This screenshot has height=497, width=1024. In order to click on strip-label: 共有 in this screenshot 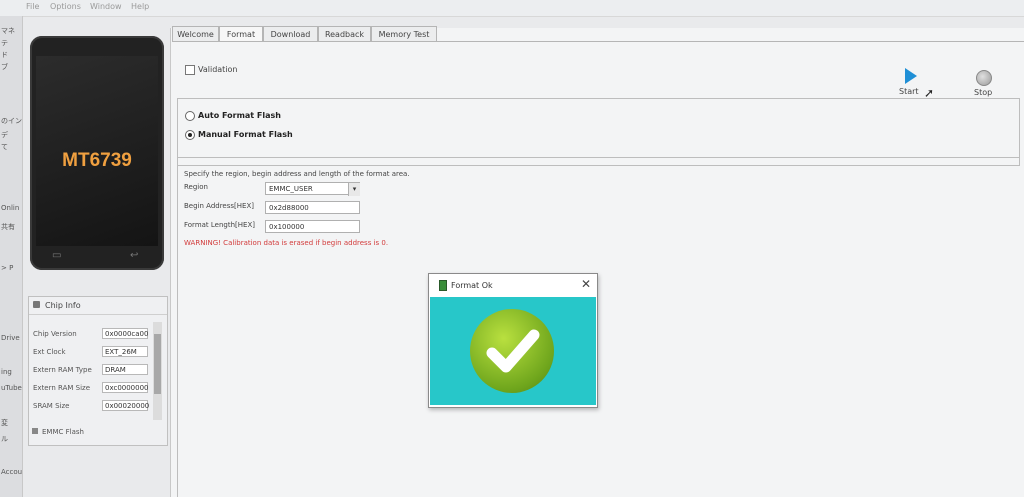, I will do `click(8, 227)`.